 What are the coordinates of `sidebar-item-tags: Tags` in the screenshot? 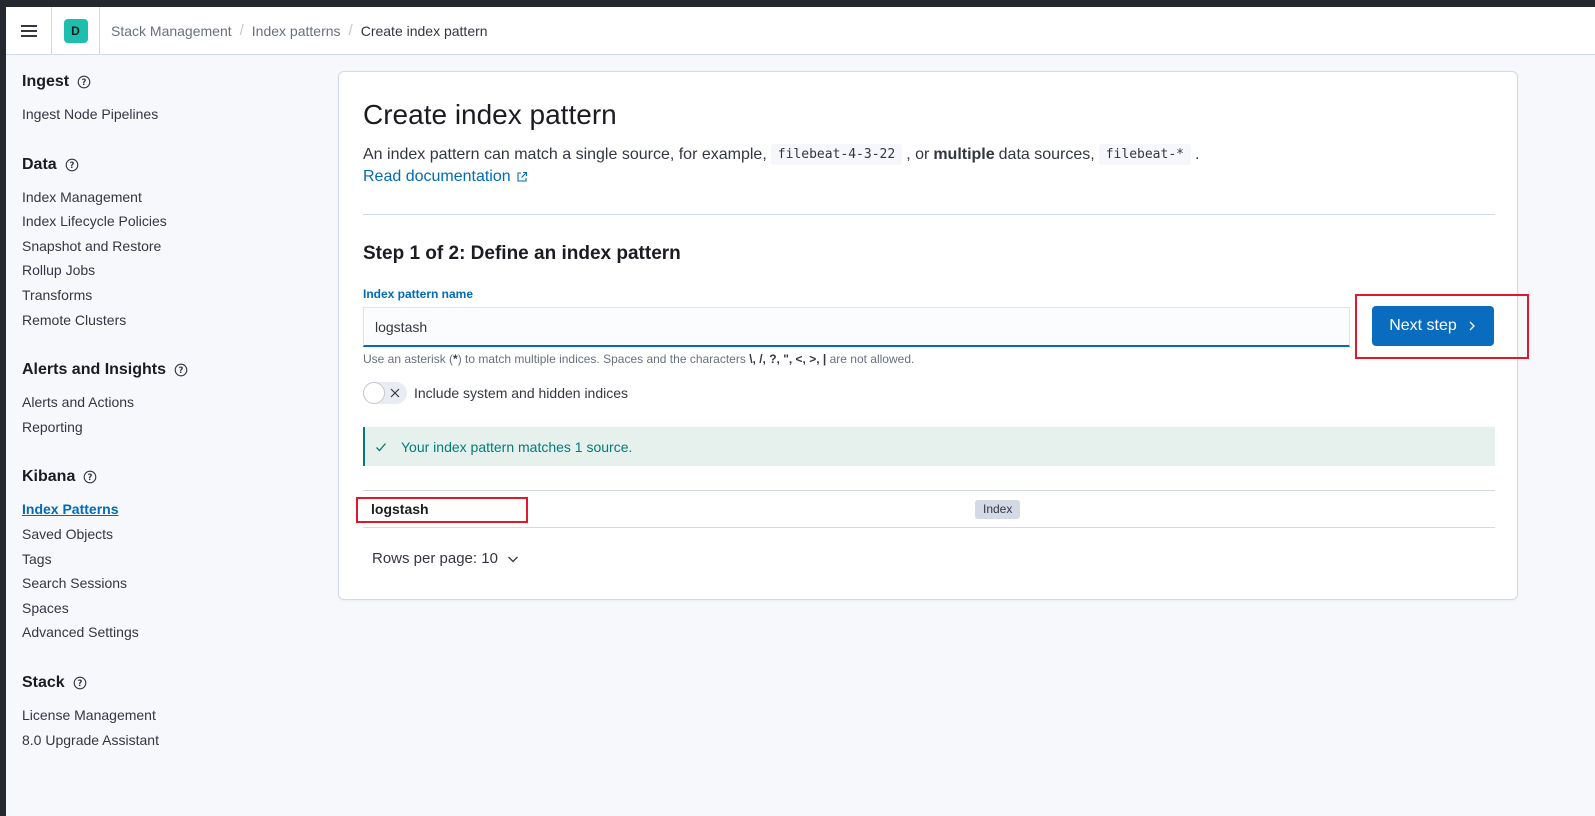 It's located at (167, 559).